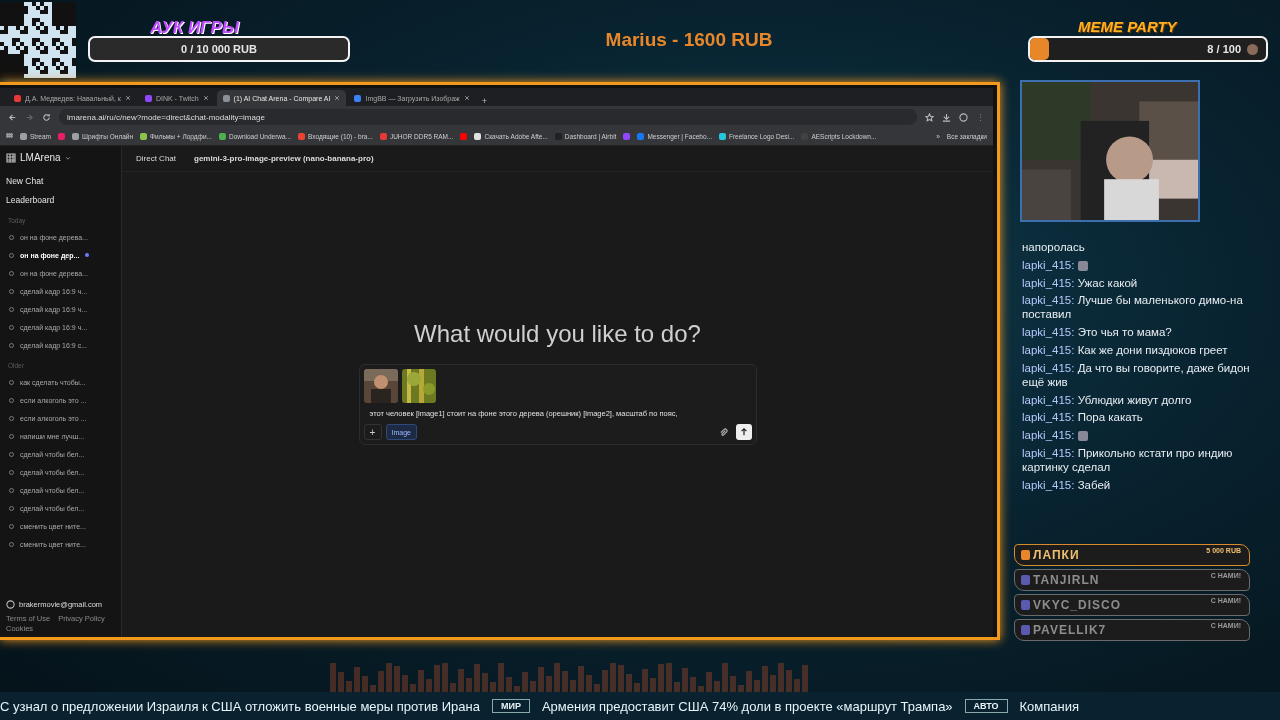 Image resolution: width=1280 pixels, height=720 pixels. I want to click on chat-message: lapki_415: Забей, so click(1067, 484).